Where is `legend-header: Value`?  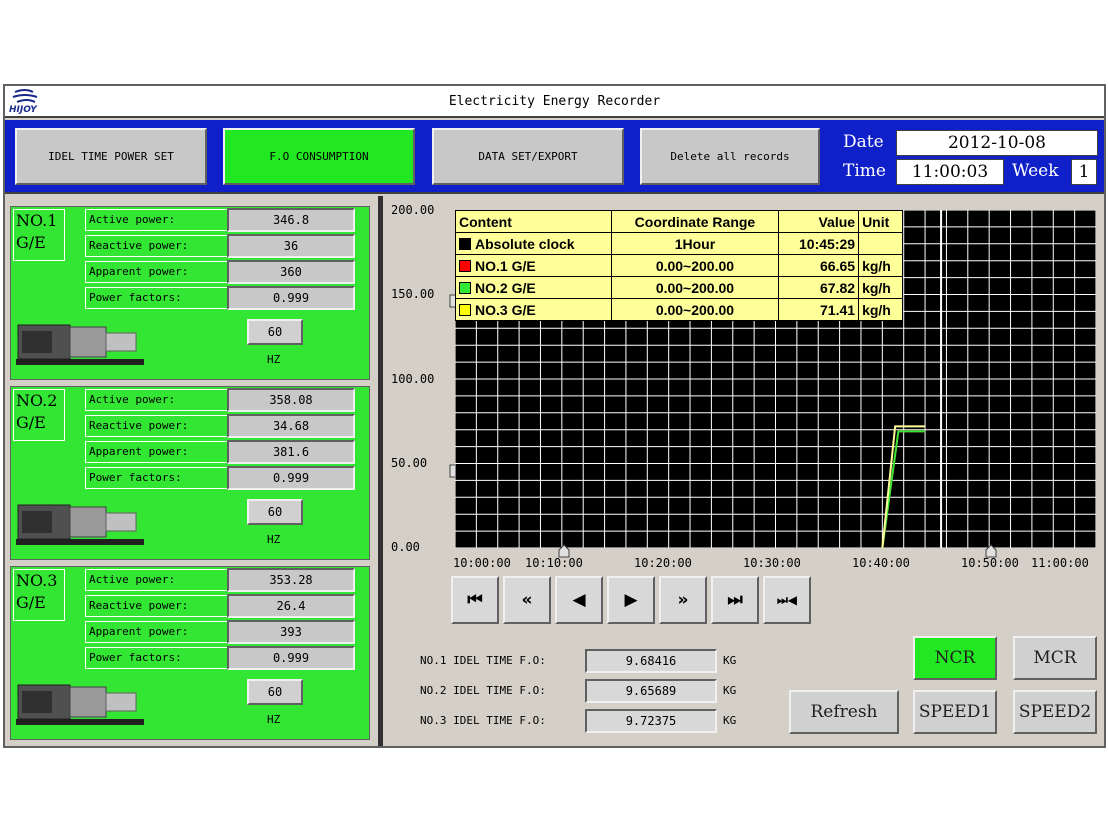 legend-header: Value is located at coordinates (819, 221).